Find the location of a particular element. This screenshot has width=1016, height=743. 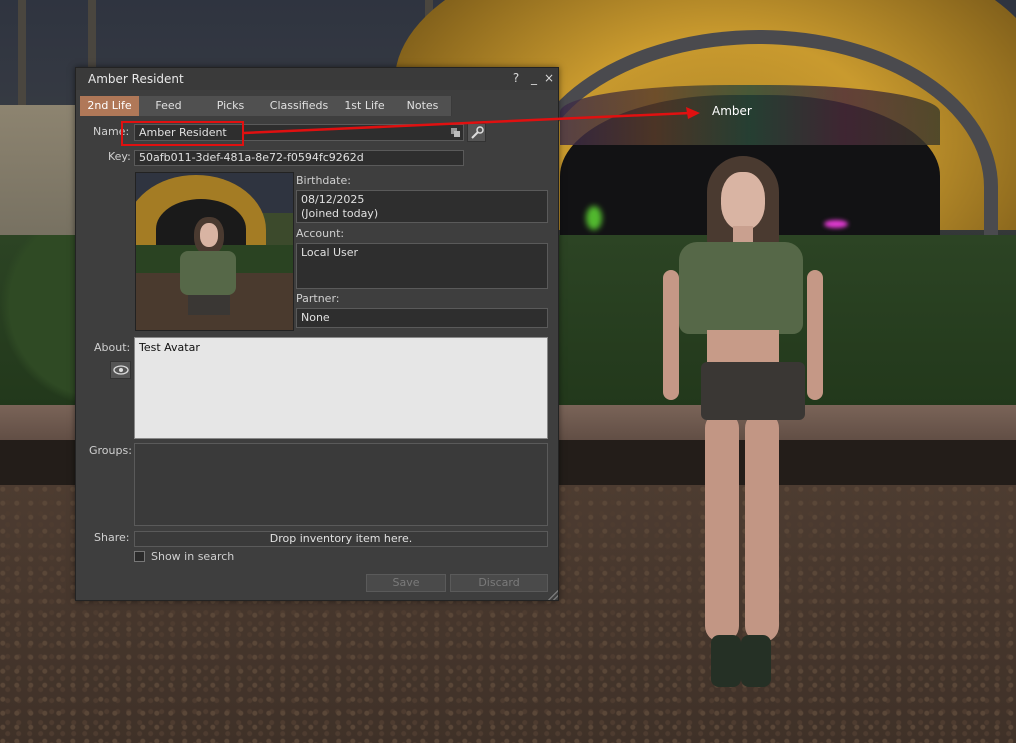

annotation-arrow-head is located at coordinates (693, 113).